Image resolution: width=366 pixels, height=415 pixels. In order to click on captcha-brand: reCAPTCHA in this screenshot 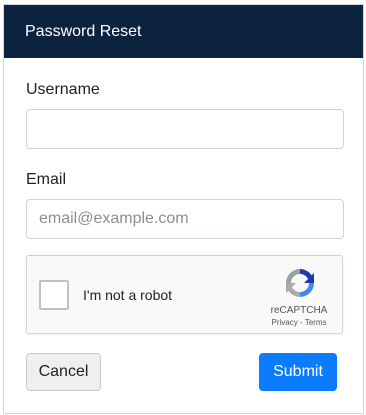, I will do `click(299, 310)`.